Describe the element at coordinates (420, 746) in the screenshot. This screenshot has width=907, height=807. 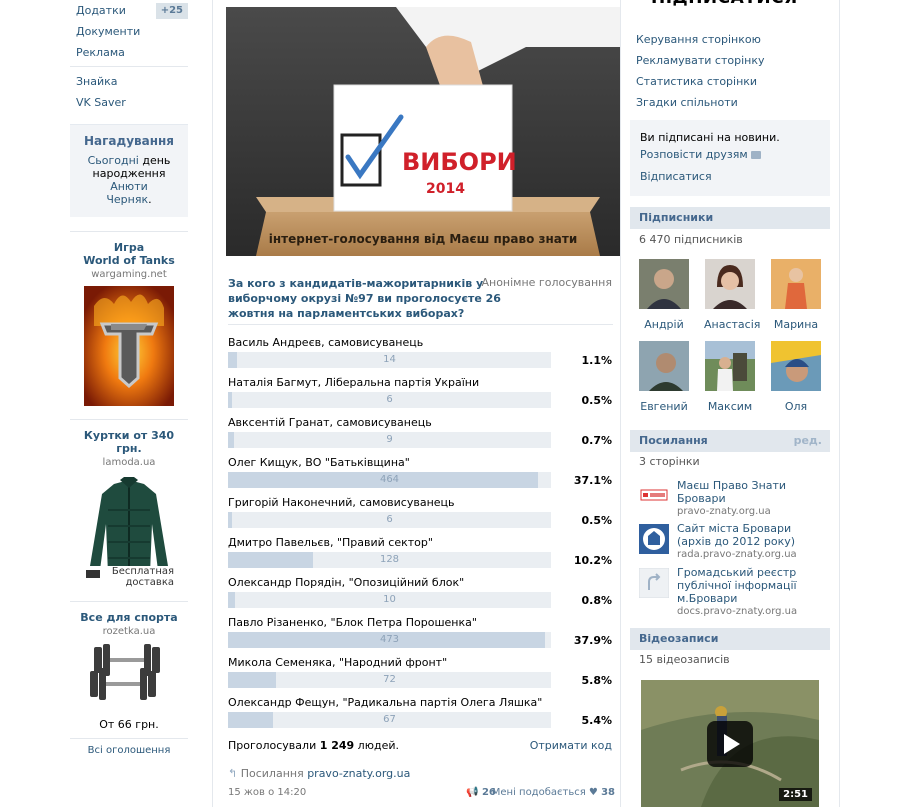
I see `poll-footer: Проголосували 1 249 людей. Отримати код` at that location.